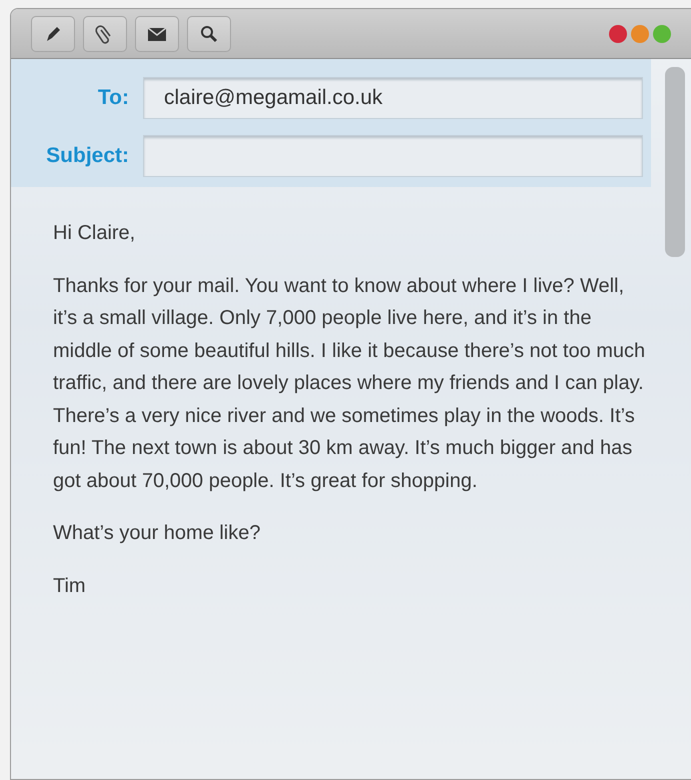 The height and width of the screenshot is (780, 691). What do you see at coordinates (94, 233) in the screenshot?
I see `message-paragraph: Hi Claire,` at bounding box center [94, 233].